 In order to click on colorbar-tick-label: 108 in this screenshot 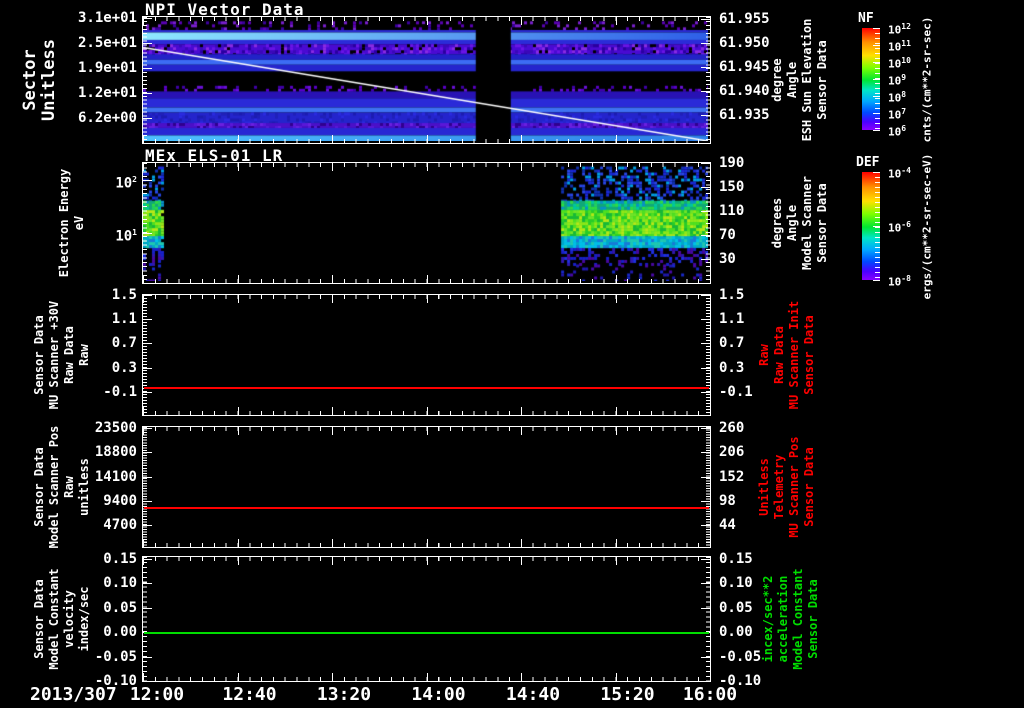, I will do `click(897, 97)`.